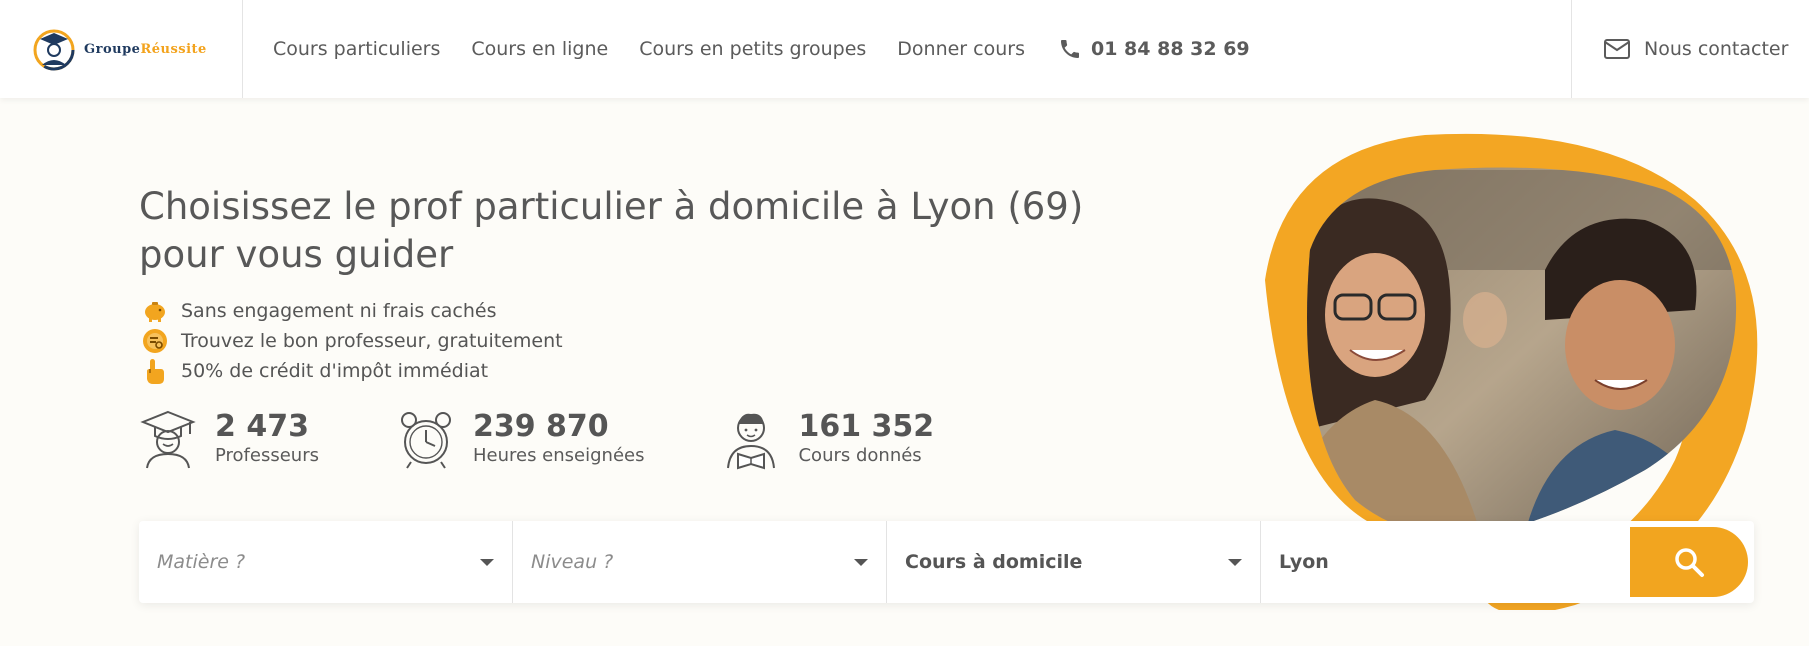 Image resolution: width=1809 pixels, height=646 pixels. What do you see at coordinates (961, 49) in the screenshot?
I see `nav-donner-cours: Donner cours` at bounding box center [961, 49].